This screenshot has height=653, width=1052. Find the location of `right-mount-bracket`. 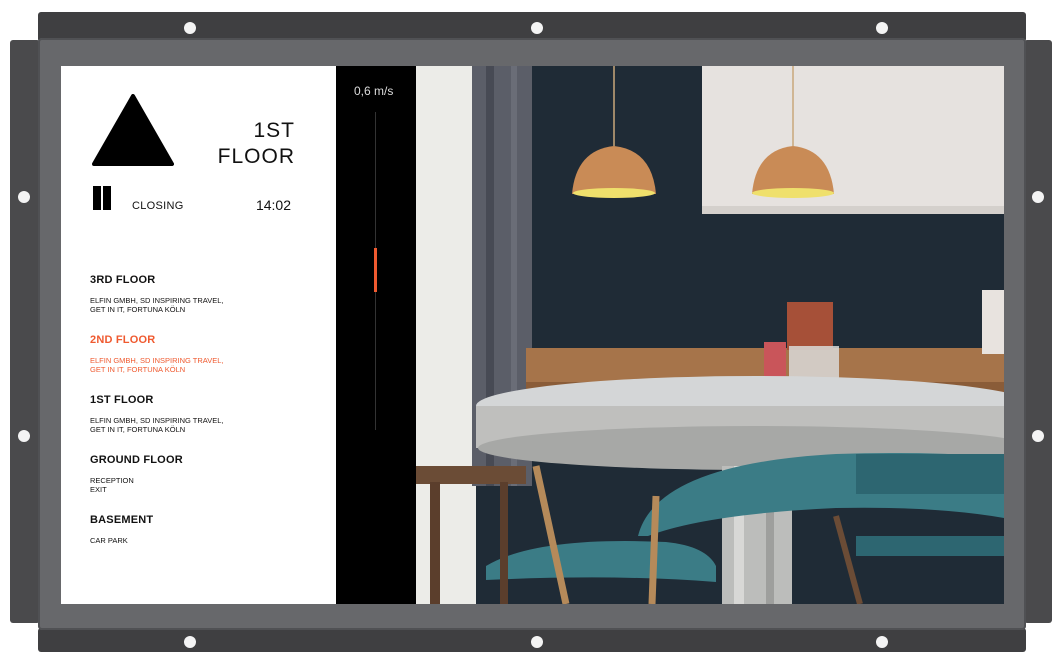

right-mount-bracket is located at coordinates (1038, 331).